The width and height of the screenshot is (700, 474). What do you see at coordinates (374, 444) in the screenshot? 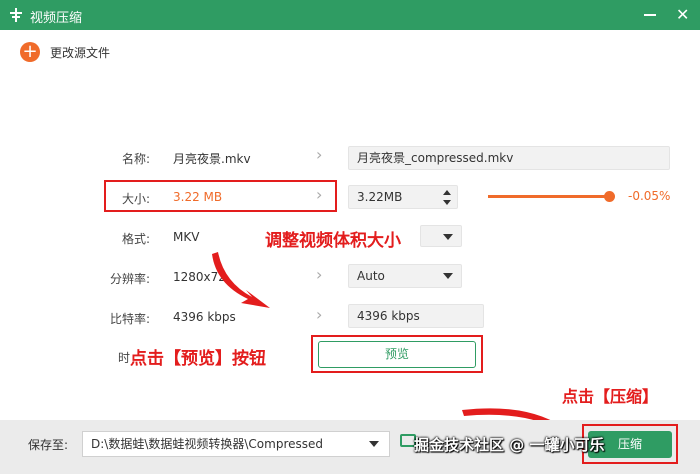
I see `chevron-down-icon` at bounding box center [374, 444].